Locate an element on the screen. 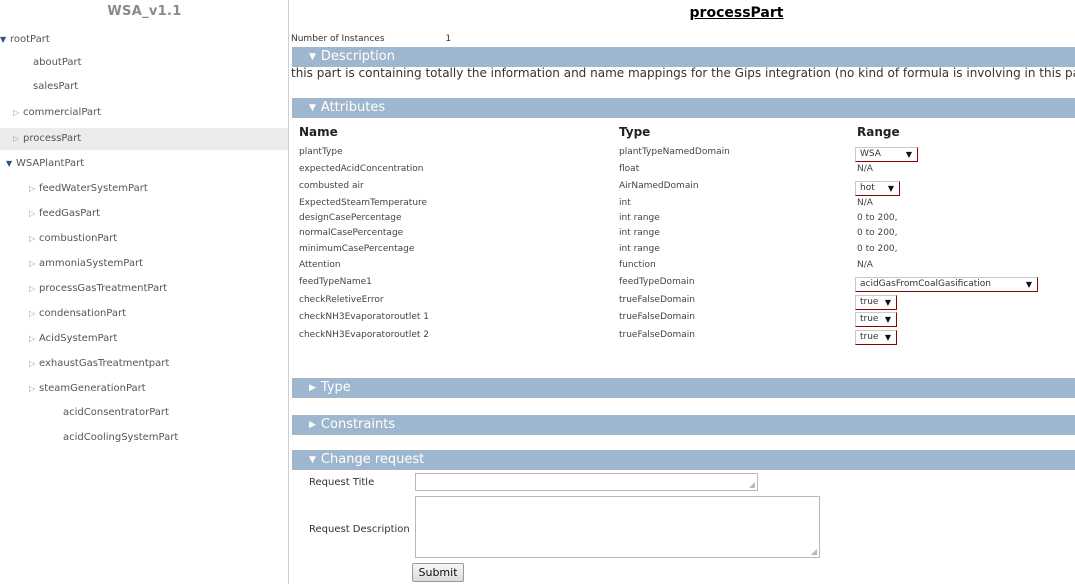 The width and height of the screenshot is (1075, 584). section-type-header: ▶ Type is located at coordinates (683, 388).